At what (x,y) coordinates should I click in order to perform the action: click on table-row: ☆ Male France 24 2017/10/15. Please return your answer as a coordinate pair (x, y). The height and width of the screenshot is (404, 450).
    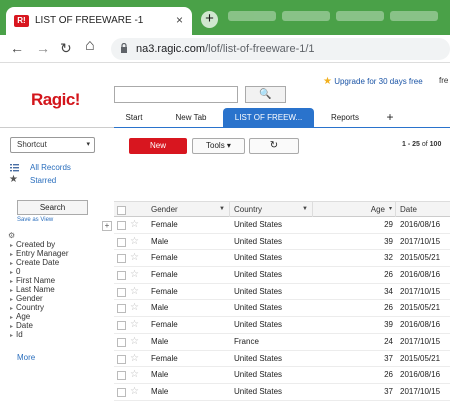
    Looking at the image, I should click on (282, 342).